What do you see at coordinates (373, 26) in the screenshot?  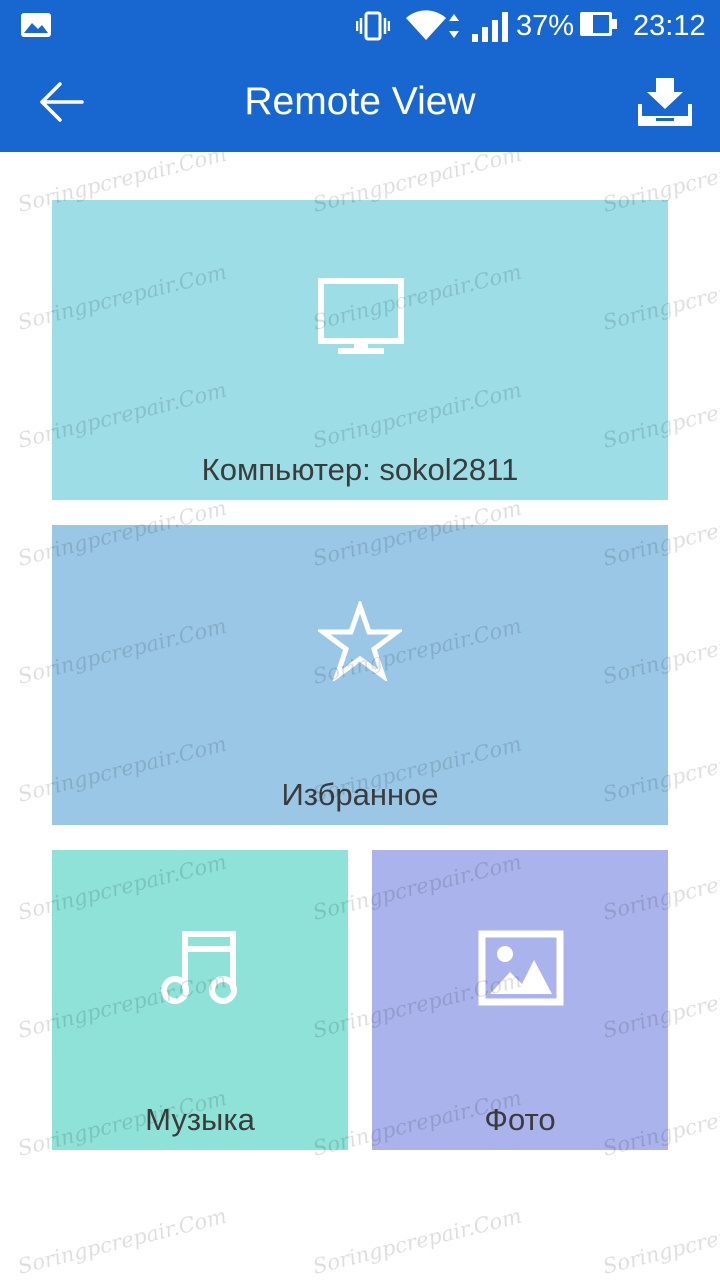 I see `vibrate-icon` at bounding box center [373, 26].